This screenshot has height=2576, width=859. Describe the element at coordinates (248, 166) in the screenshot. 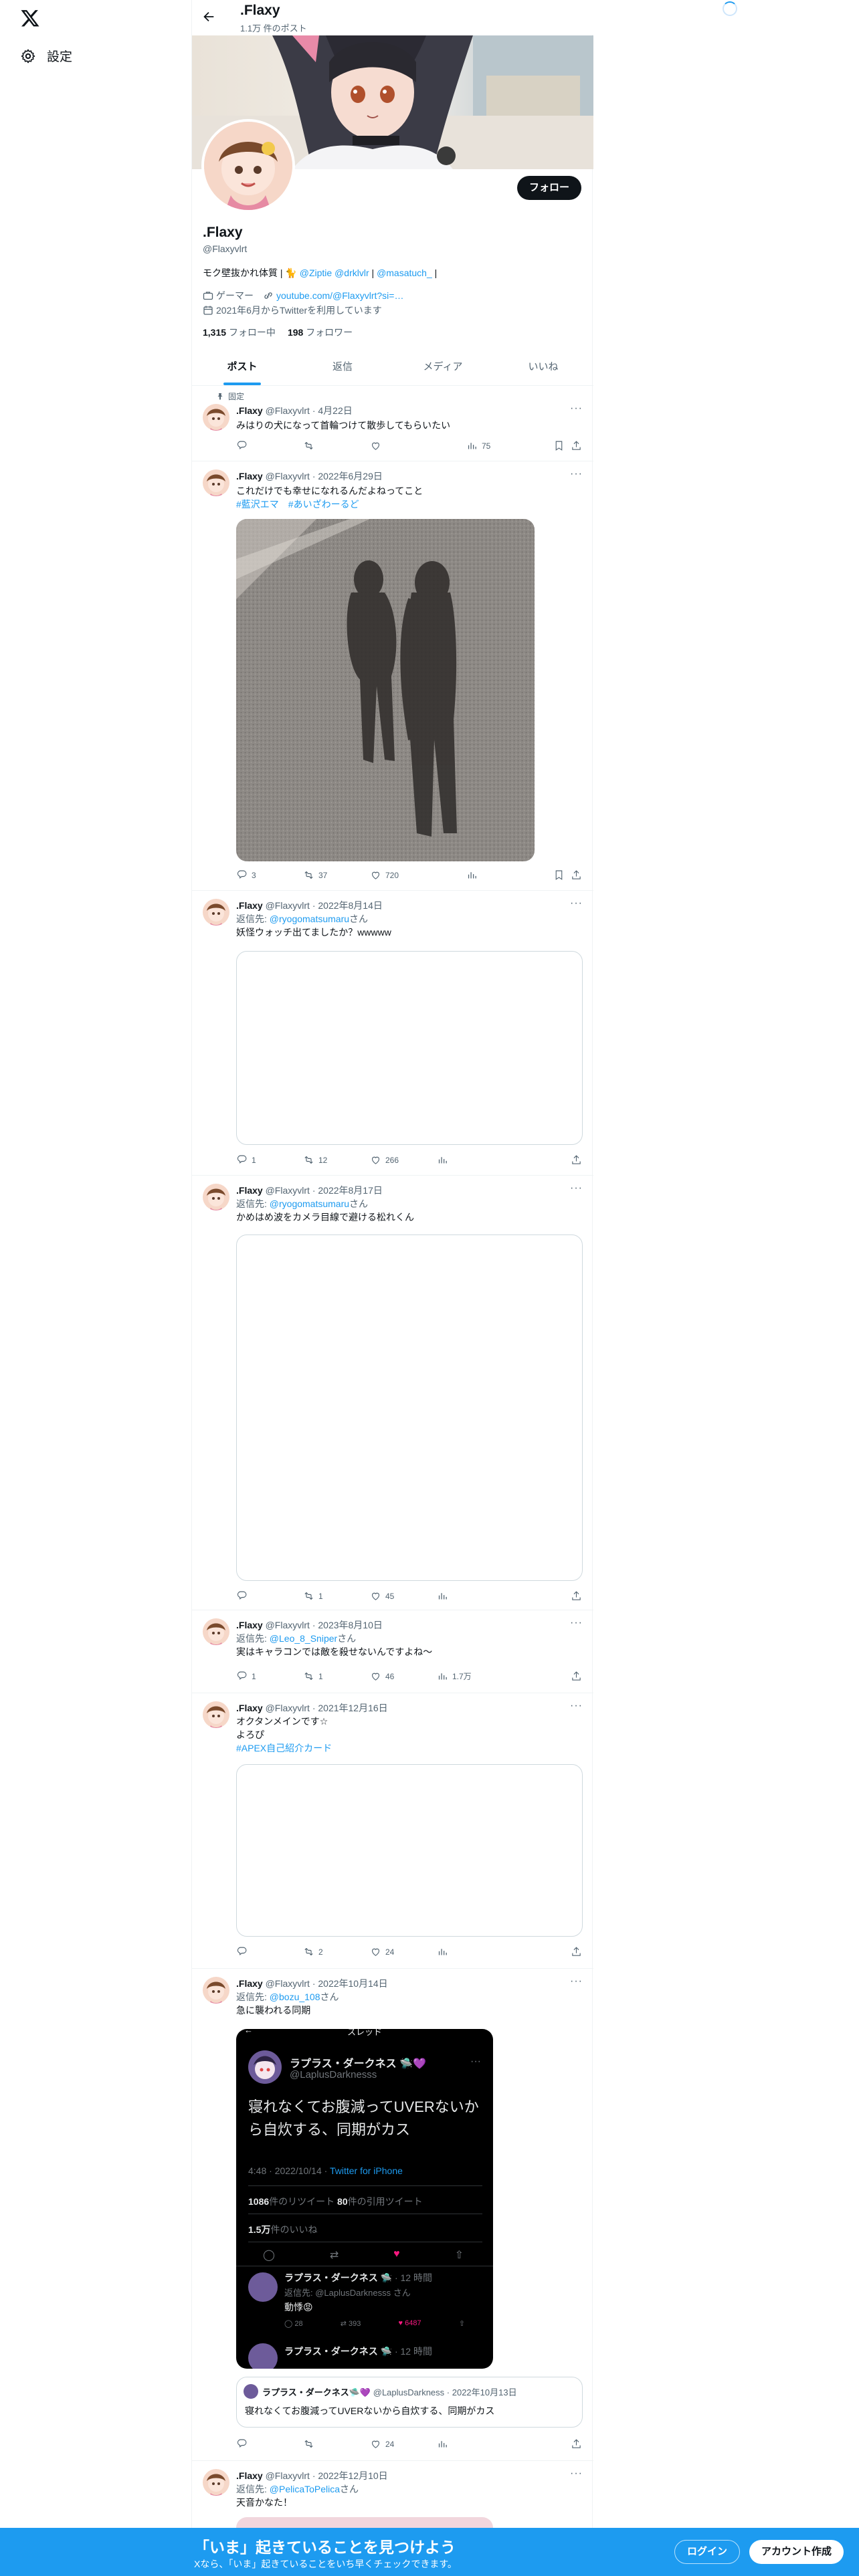

I see `profile-avatar` at that location.